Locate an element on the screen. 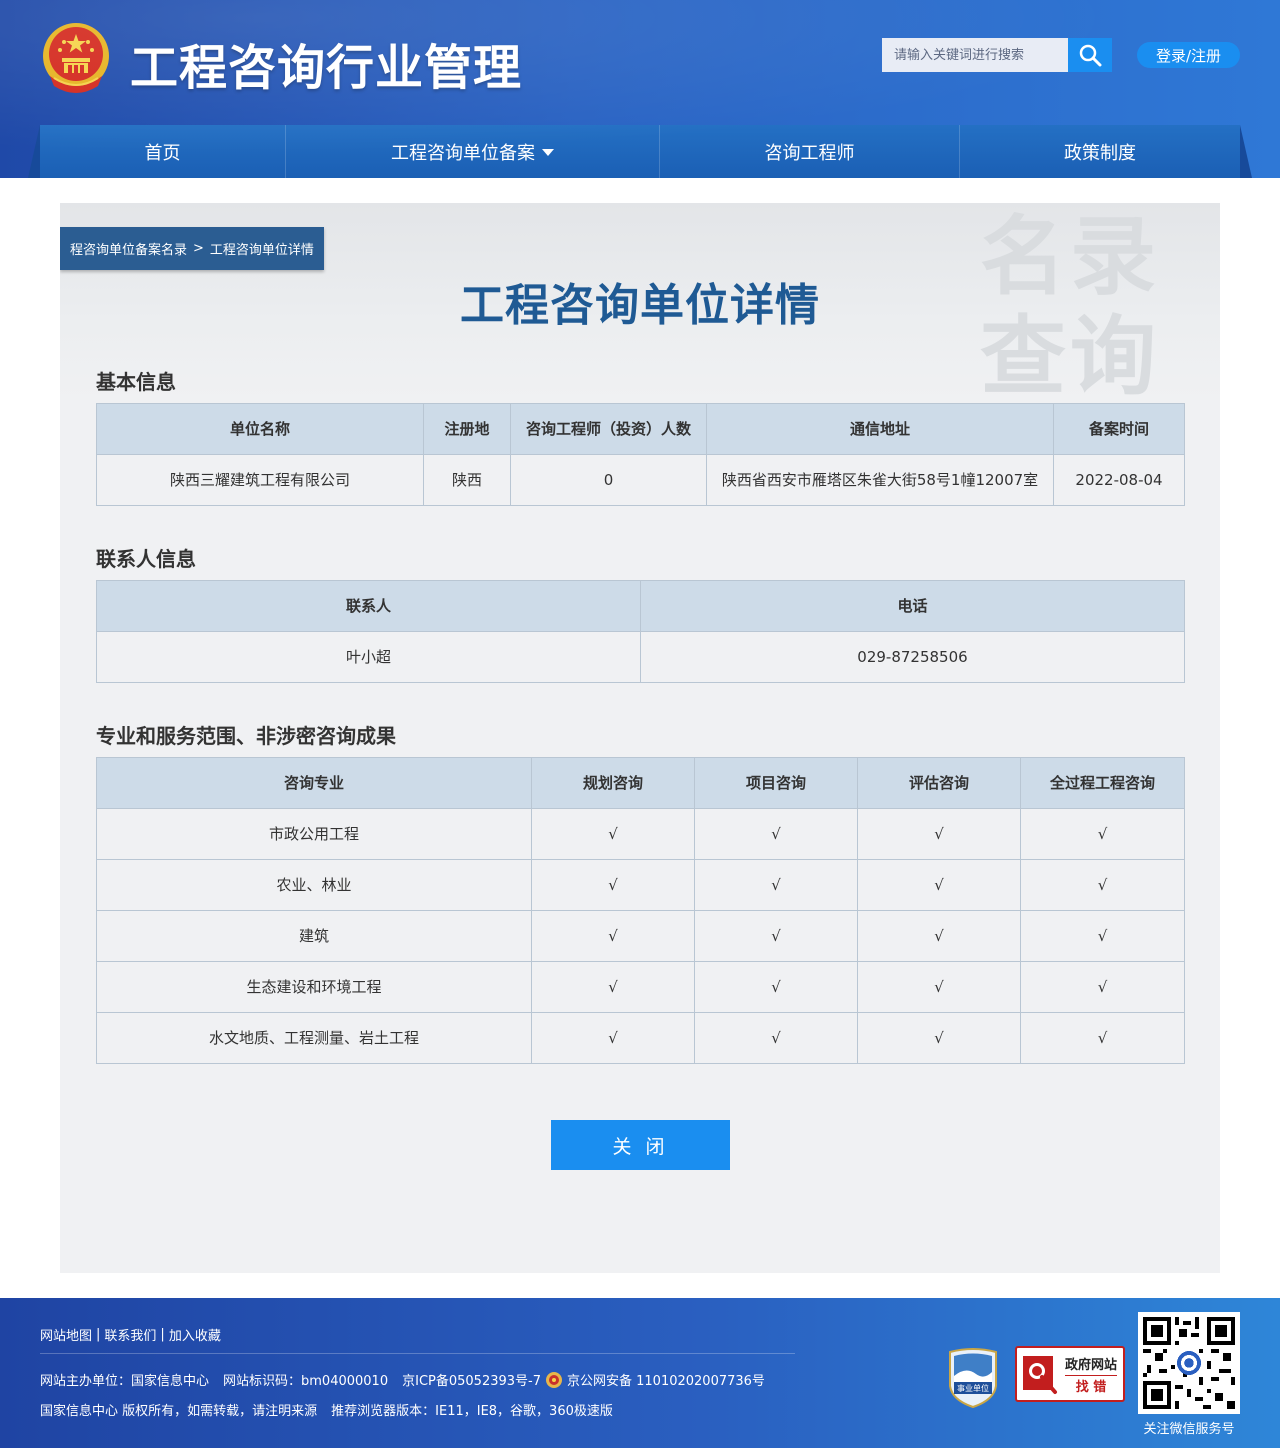  engineer-count-cell: 0 is located at coordinates (608, 480).